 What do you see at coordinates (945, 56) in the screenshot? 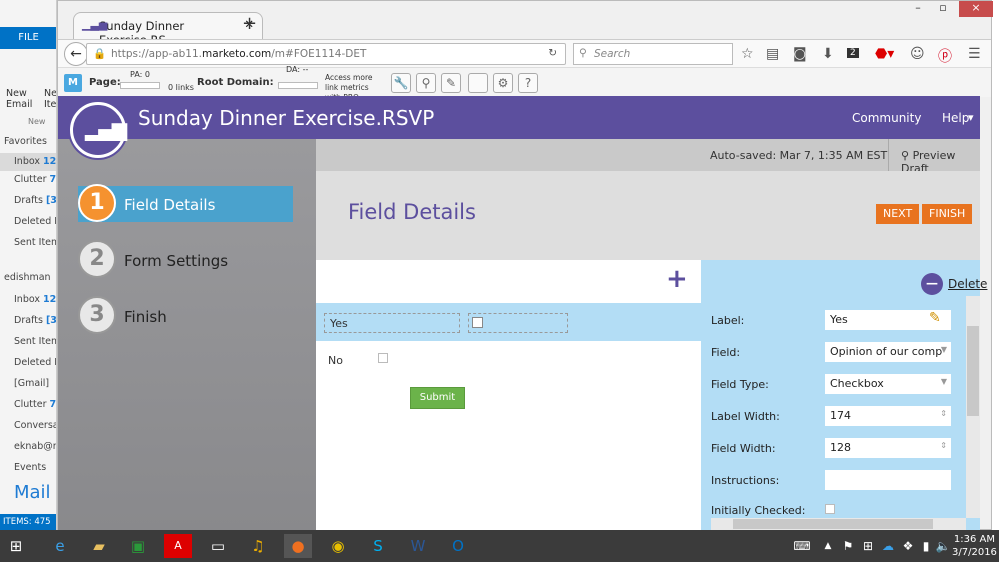
I see `pinterest-icon: ⓟ` at bounding box center [945, 56].